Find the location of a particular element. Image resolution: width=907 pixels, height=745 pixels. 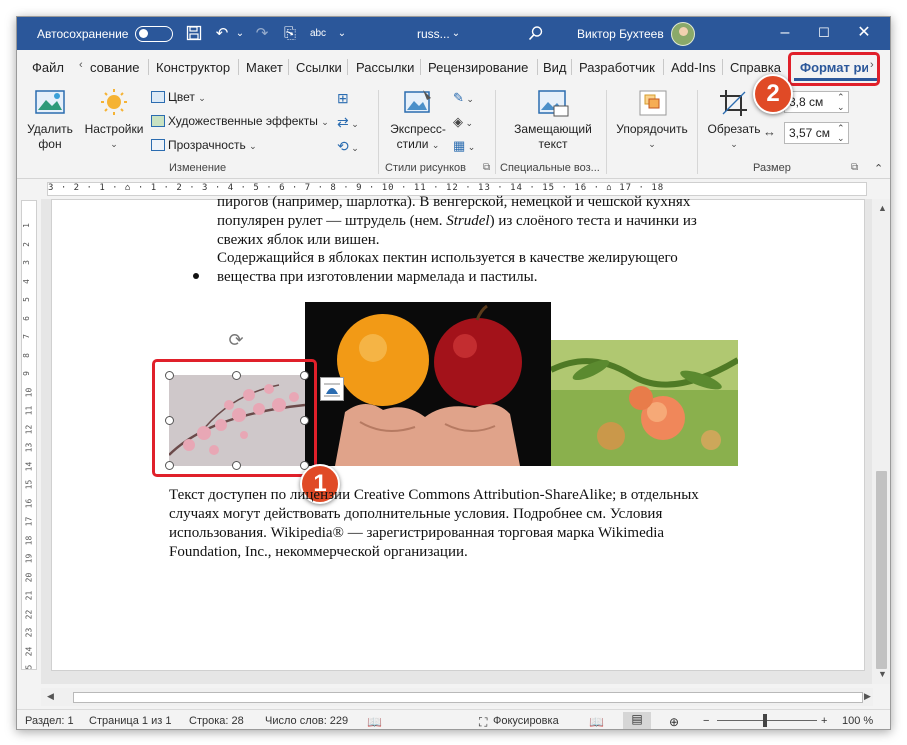

layout-options-button is located at coordinates (332, 389).